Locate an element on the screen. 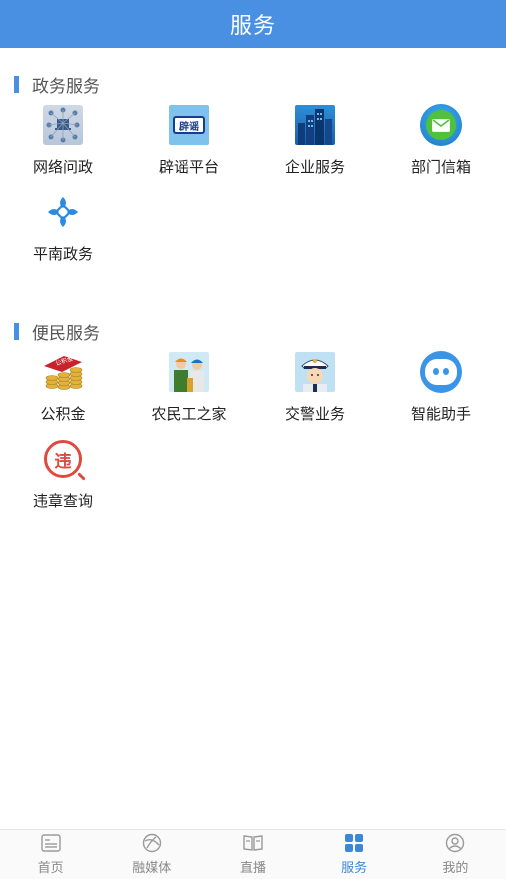 The width and height of the screenshot is (506, 879). violation-icon-text: 违 is located at coordinates (63, 459).